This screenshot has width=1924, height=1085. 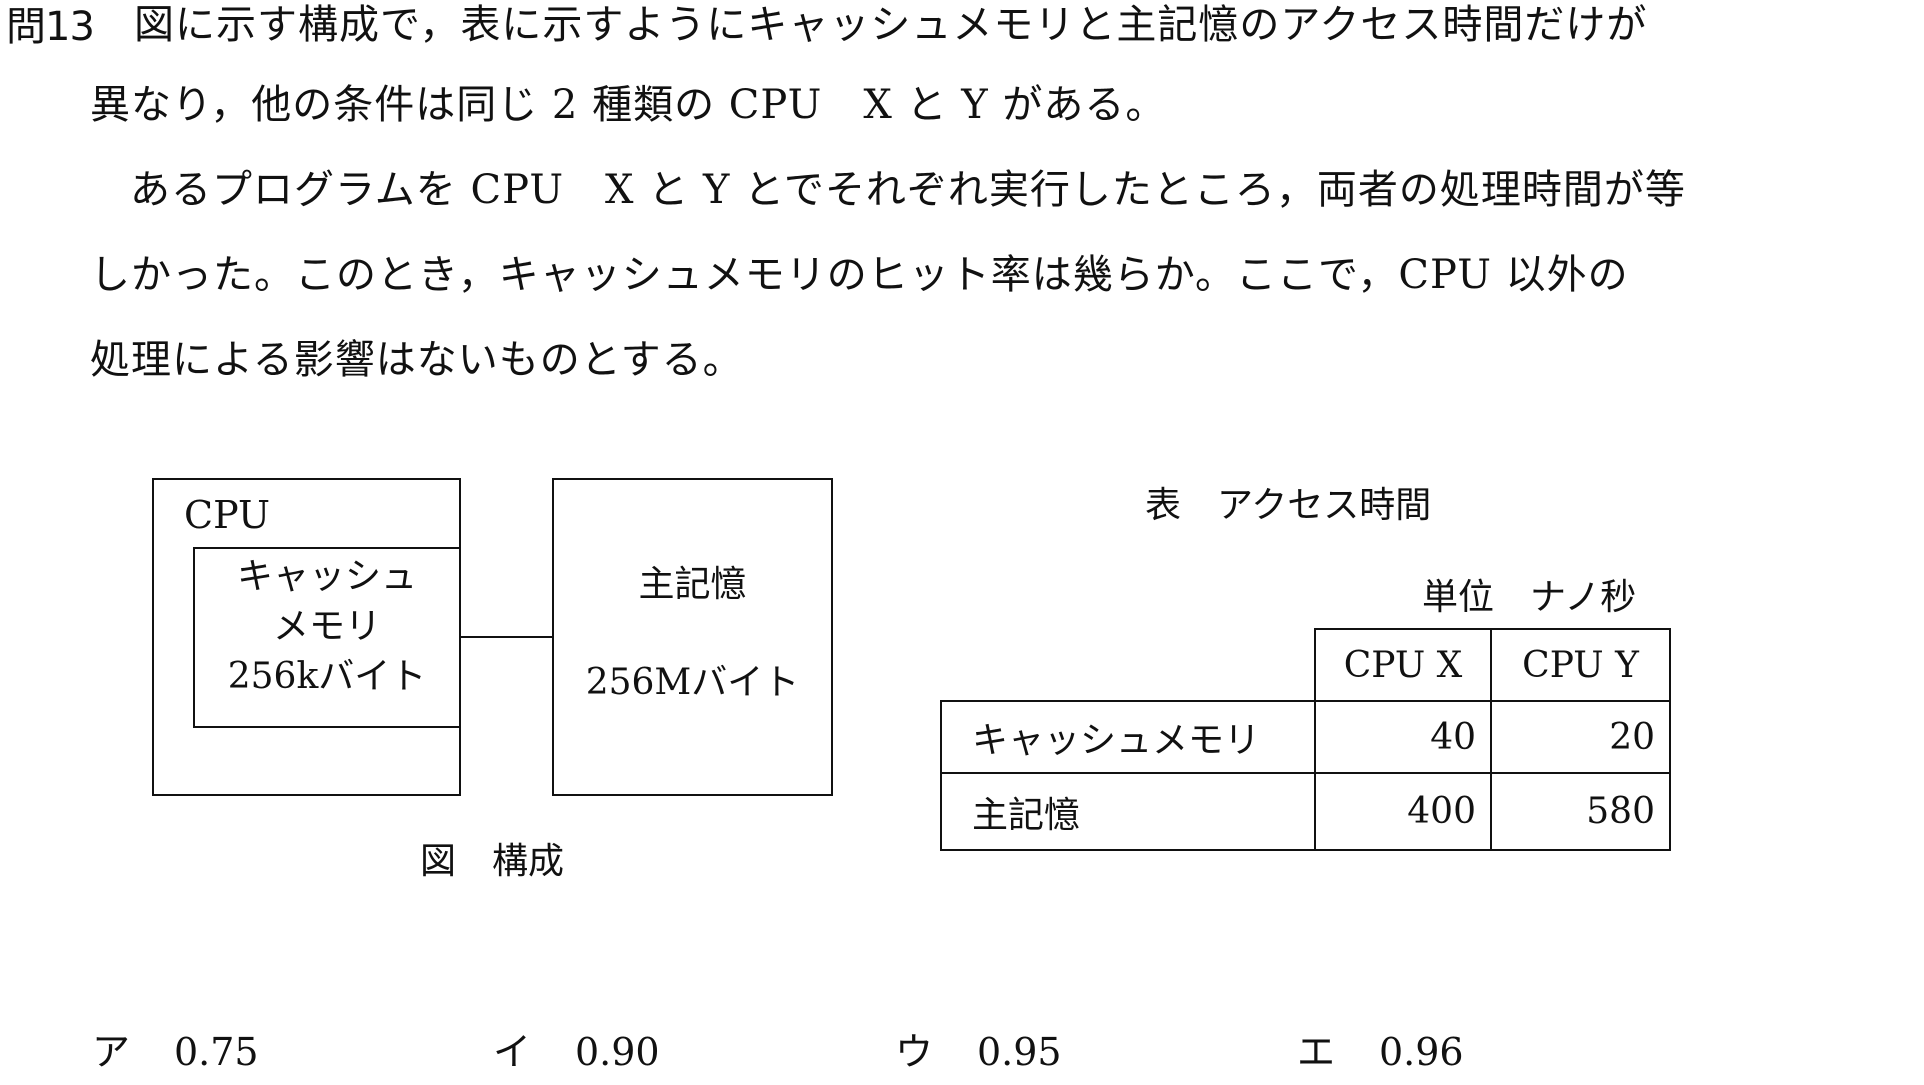 I want to click on choice-u: ウ 0.95, so click(x=978, y=1052).